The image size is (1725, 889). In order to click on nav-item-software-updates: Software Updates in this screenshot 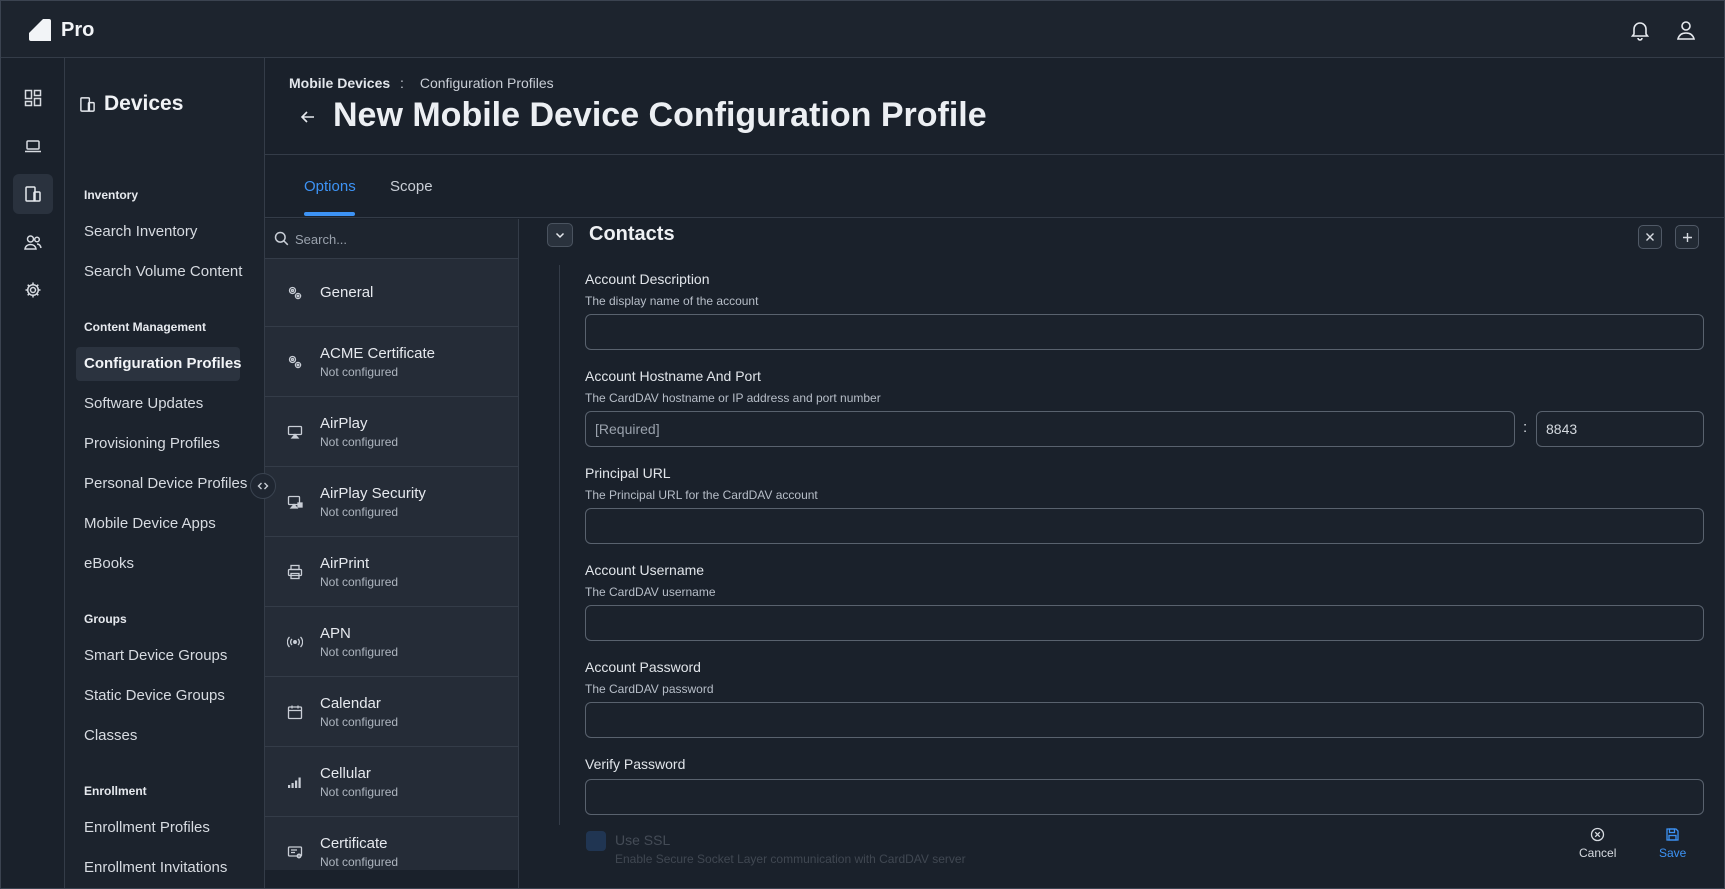, I will do `click(158, 404)`.